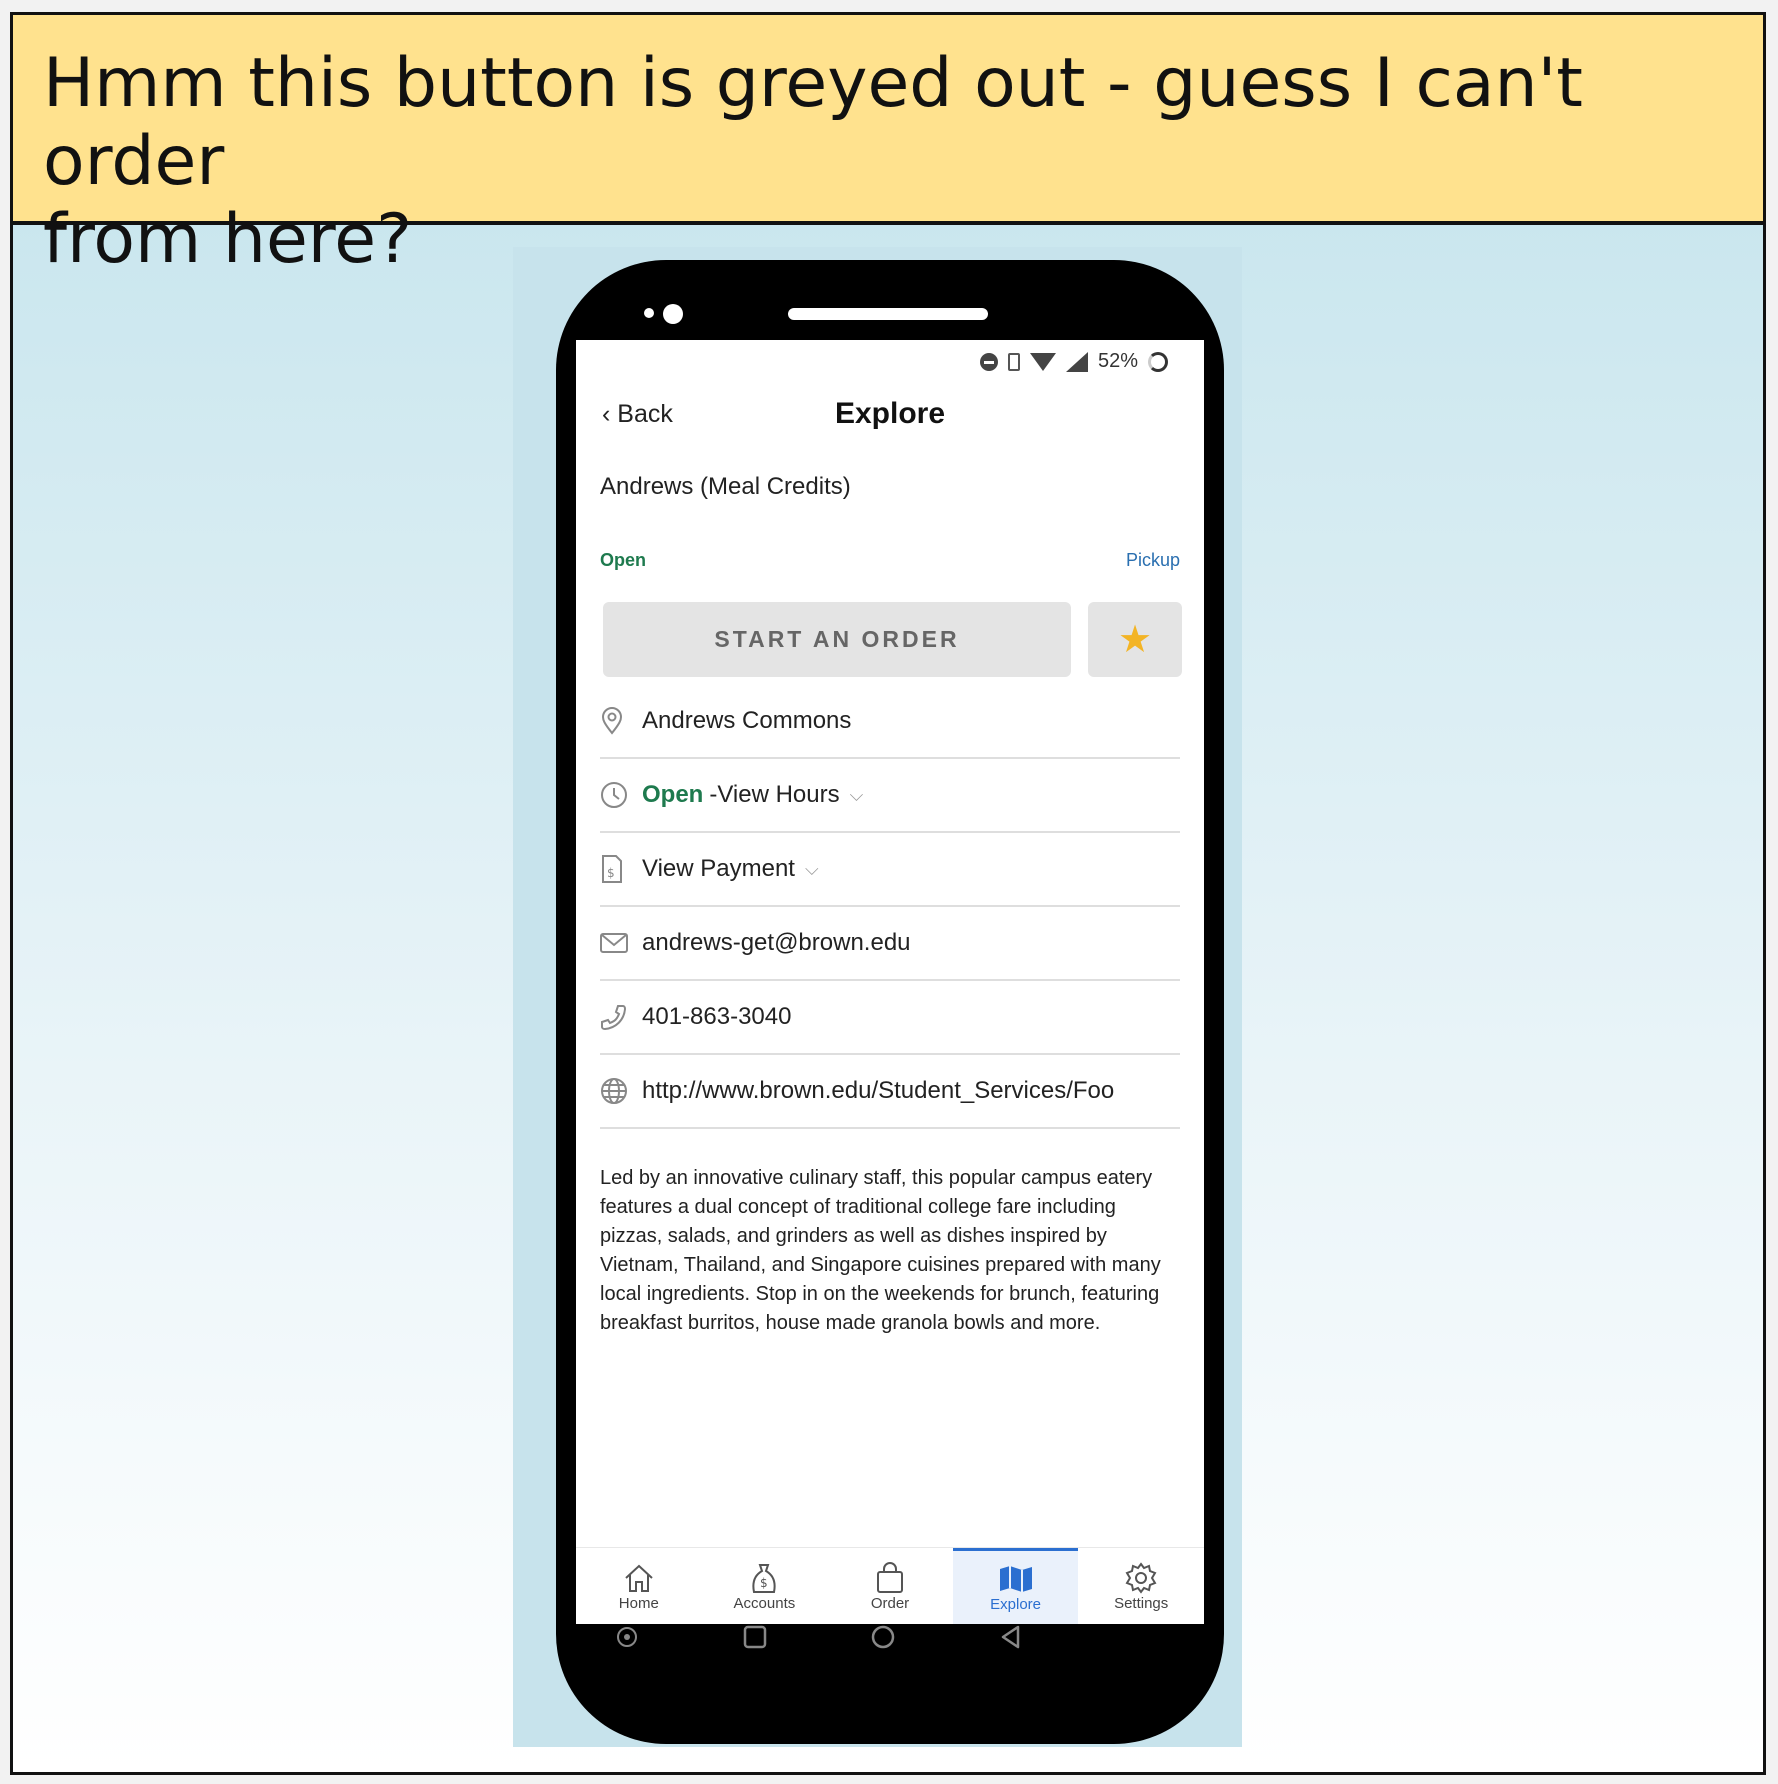 The height and width of the screenshot is (1784, 1778). Describe the element at coordinates (649, 313) in the screenshot. I see `sensor-dot` at that location.